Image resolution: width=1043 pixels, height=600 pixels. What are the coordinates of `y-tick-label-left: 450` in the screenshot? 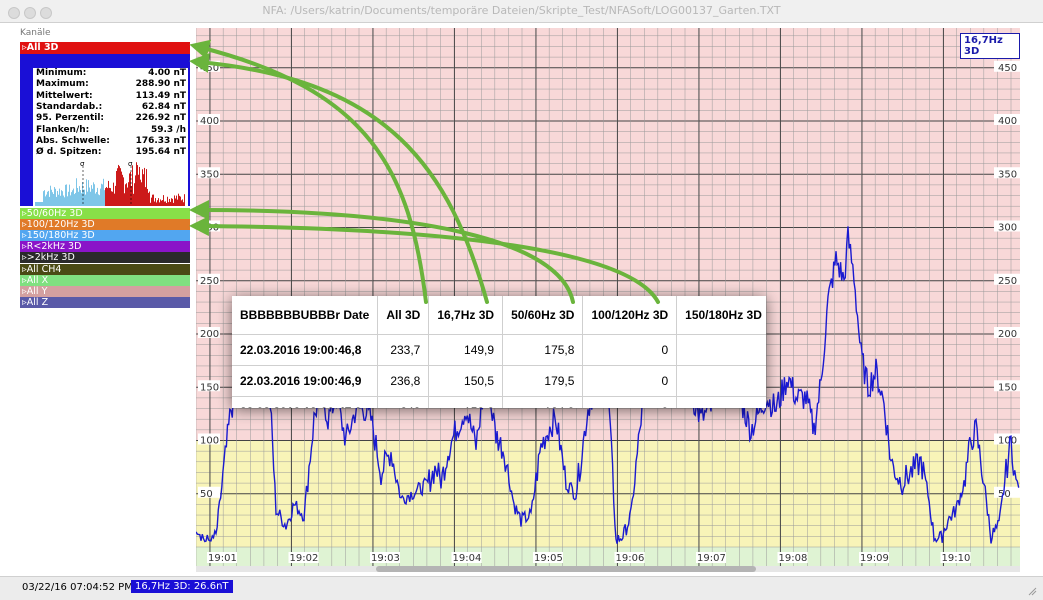 It's located at (209, 68).